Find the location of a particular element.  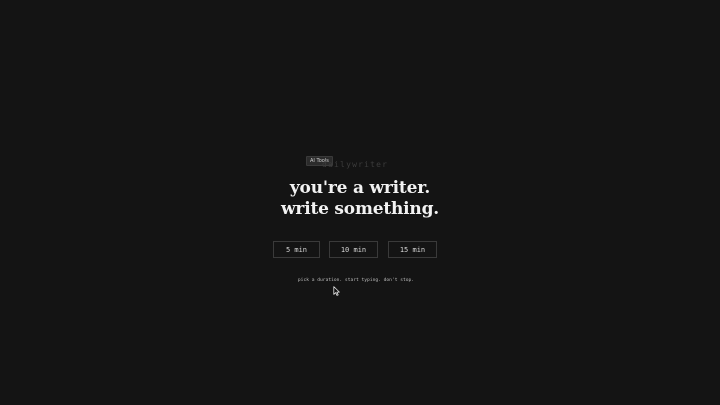

brand-row: AI Tools dailywriter is located at coordinates (366, 163).